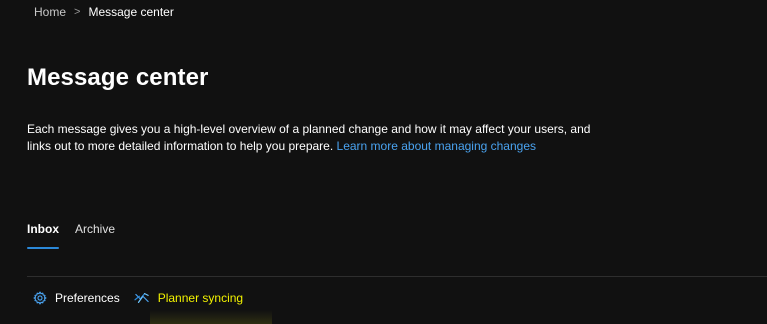  What do you see at coordinates (436, 146) in the screenshot?
I see `learn-more-link: Learn more about managing changes` at bounding box center [436, 146].